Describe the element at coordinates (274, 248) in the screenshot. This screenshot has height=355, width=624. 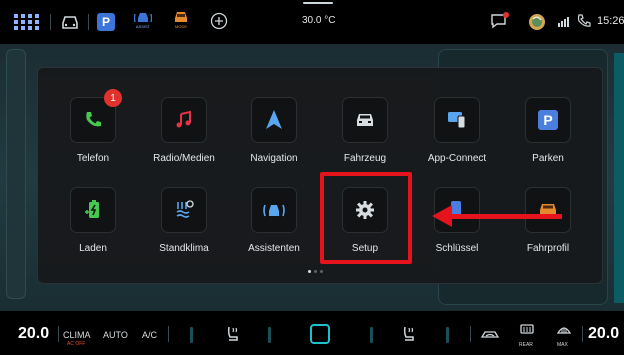
I see `app-label: Assistenten` at that location.